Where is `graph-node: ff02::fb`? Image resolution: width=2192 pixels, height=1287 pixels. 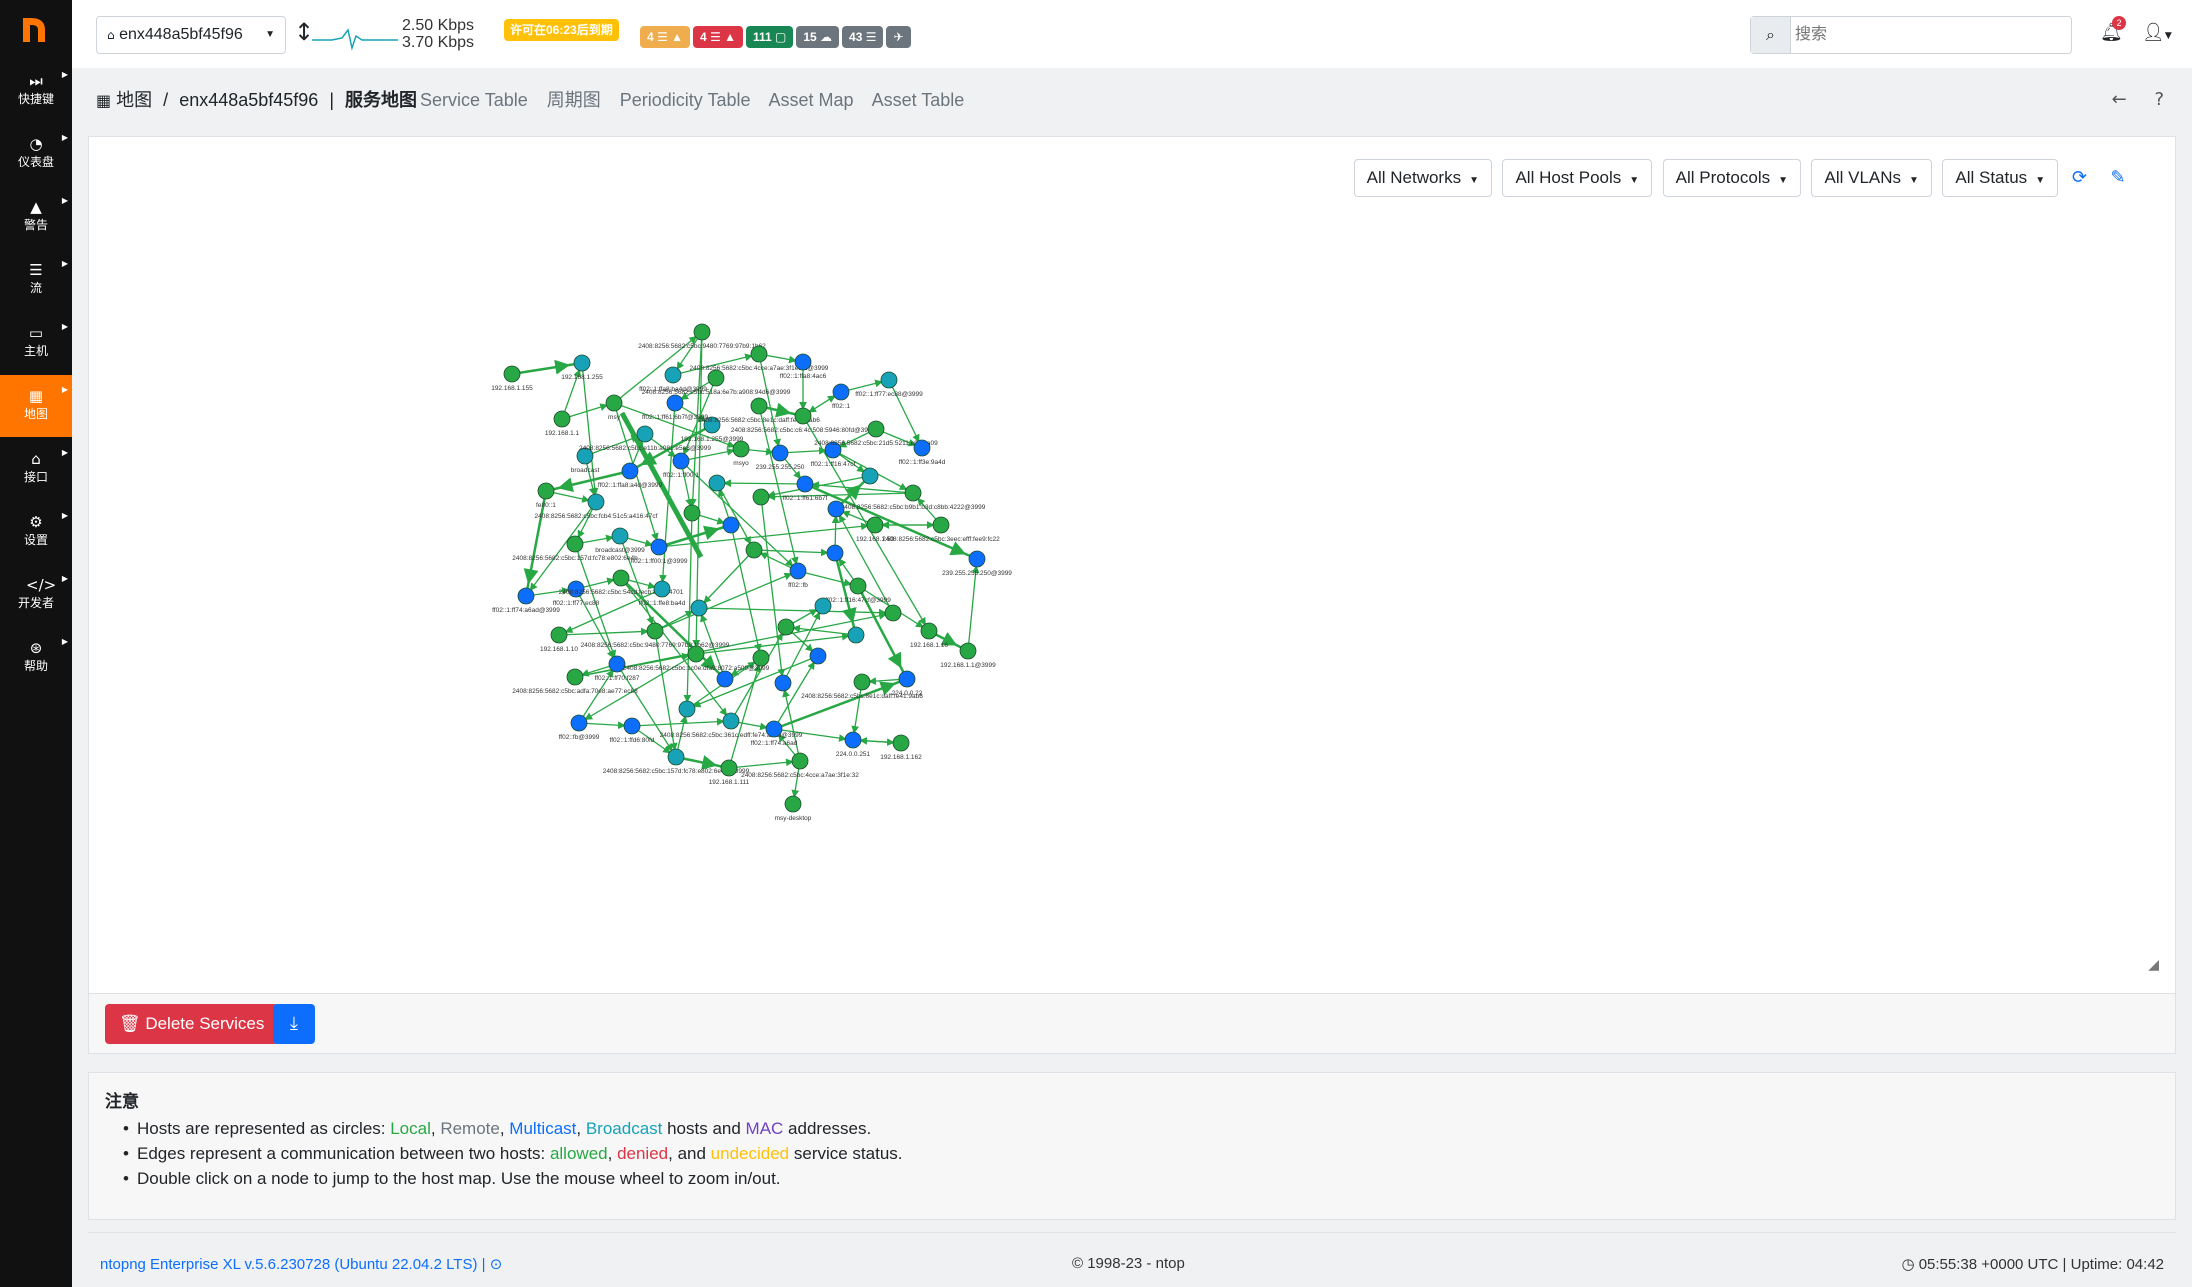
graph-node: ff02::fb is located at coordinates (798, 575).